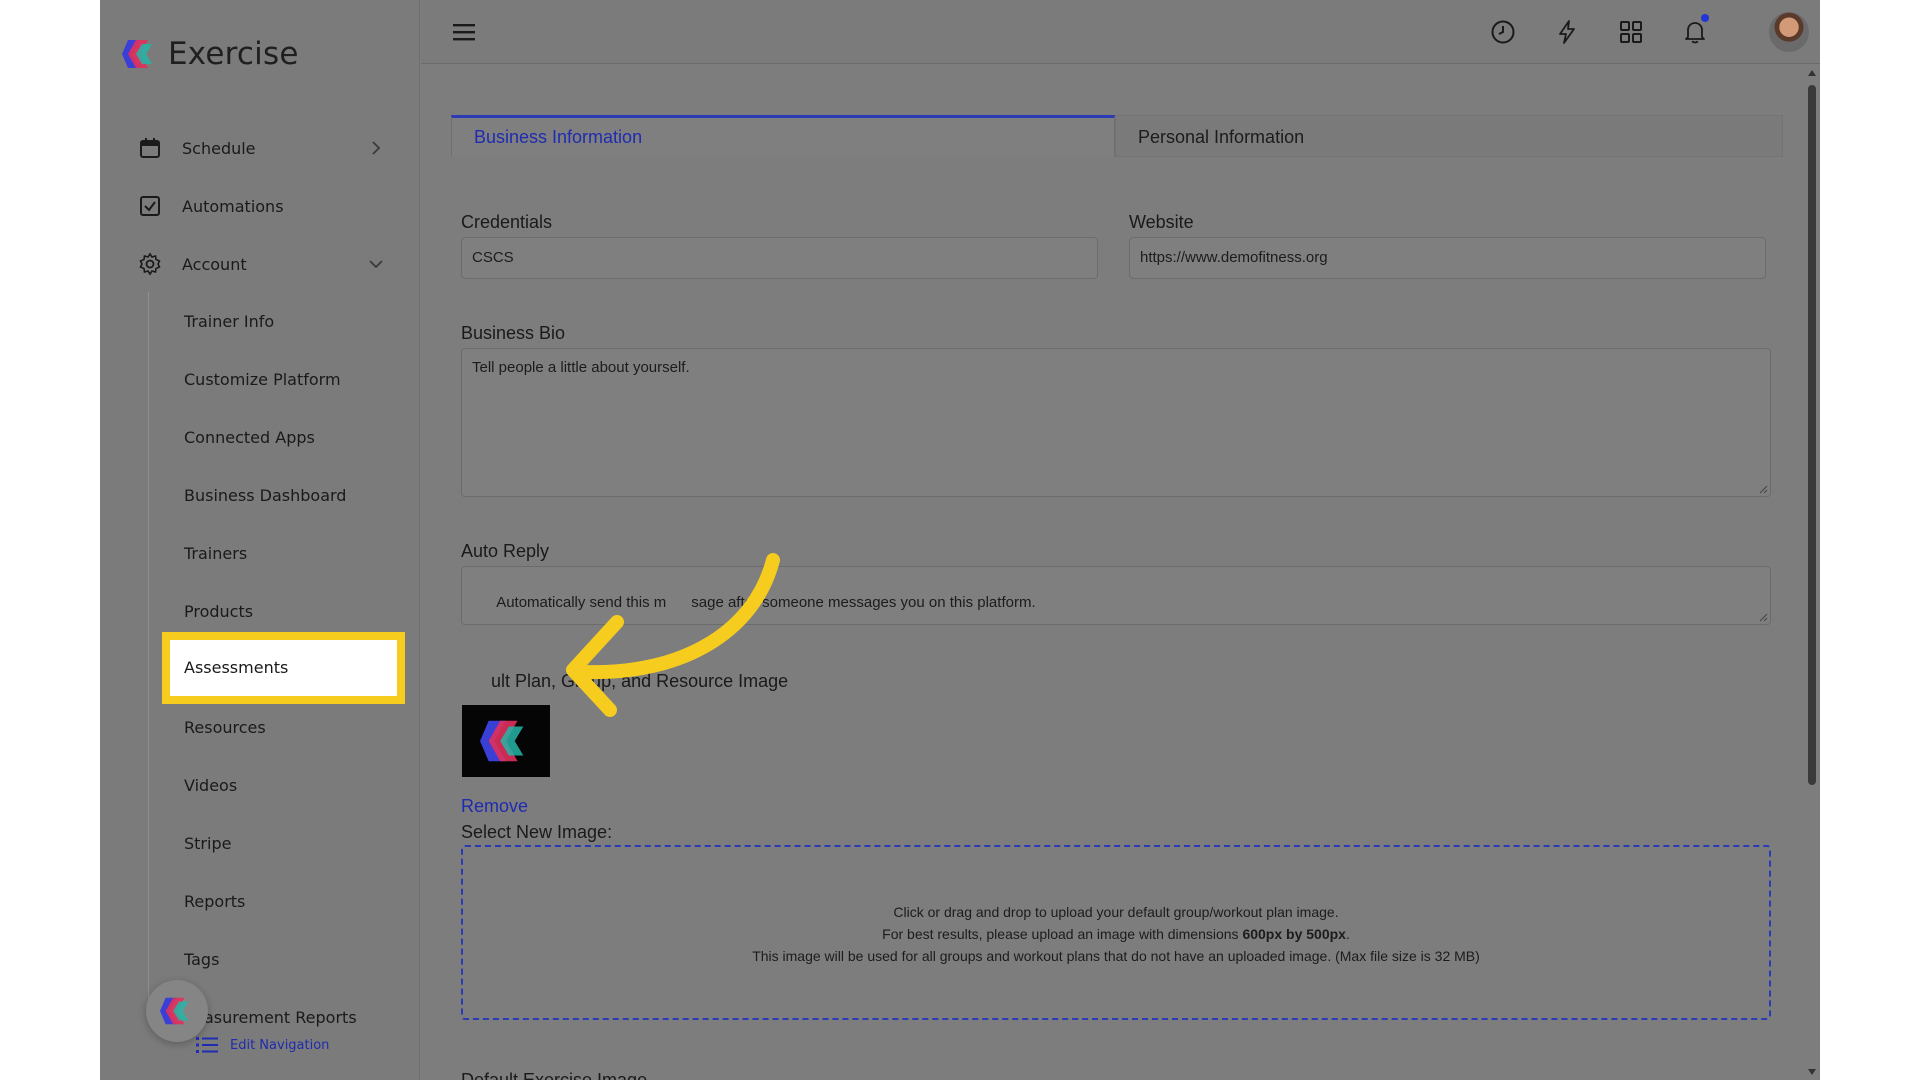 Image resolution: width=1920 pixels, height=1080 pixels. What do you see at coordinates (150, 206) in the screenshot?
I see `checkbox-icon` at bounding box center [150, 206].